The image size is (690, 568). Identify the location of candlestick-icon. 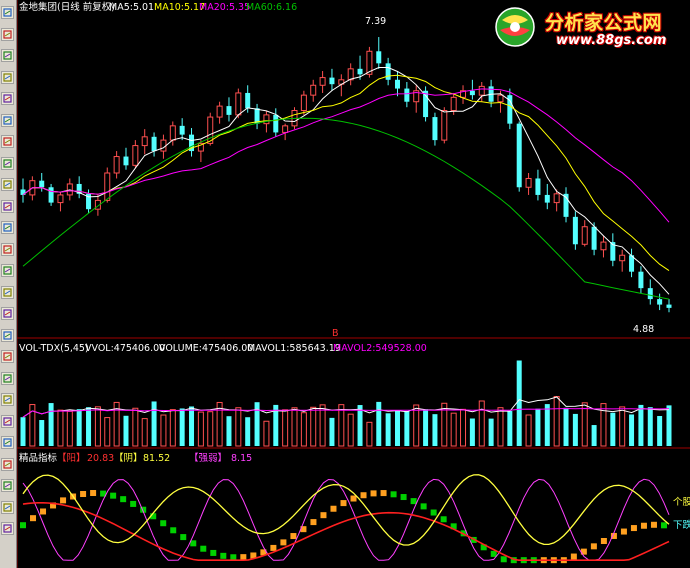
(7, 12).